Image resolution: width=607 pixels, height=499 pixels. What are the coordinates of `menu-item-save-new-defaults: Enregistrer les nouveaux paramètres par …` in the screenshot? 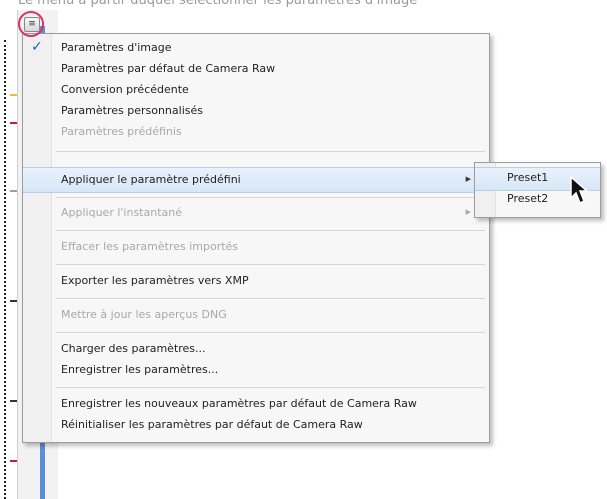 It's located at (239, 404).